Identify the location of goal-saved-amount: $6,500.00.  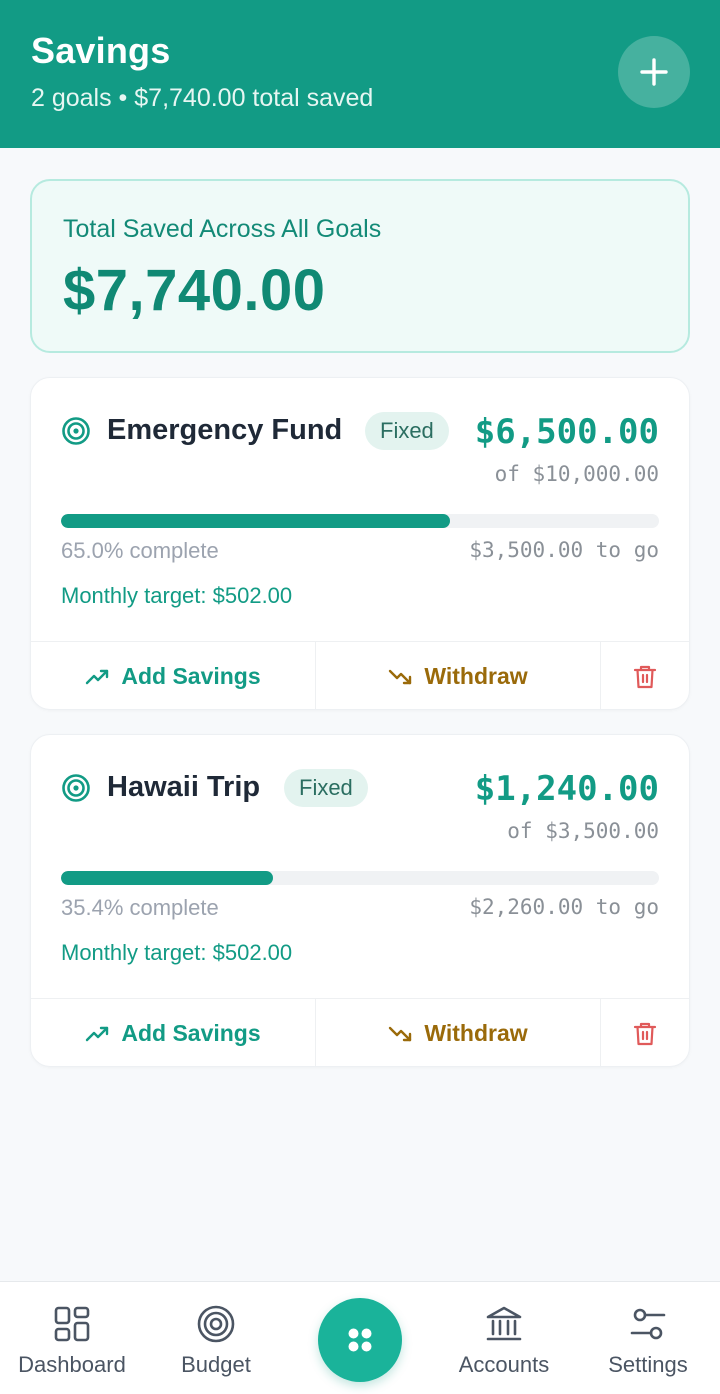
(566, 432).